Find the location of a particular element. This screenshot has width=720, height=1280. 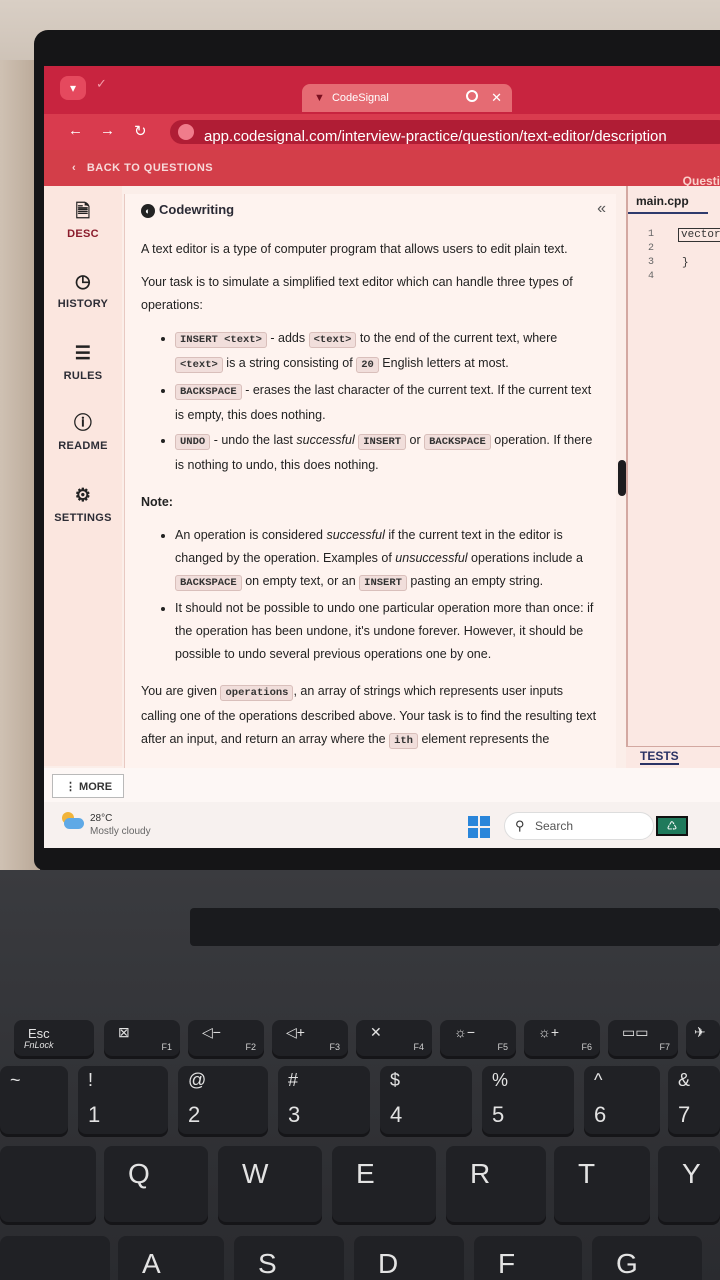

text: is a string consisting of is located at coordinates (289, 363).